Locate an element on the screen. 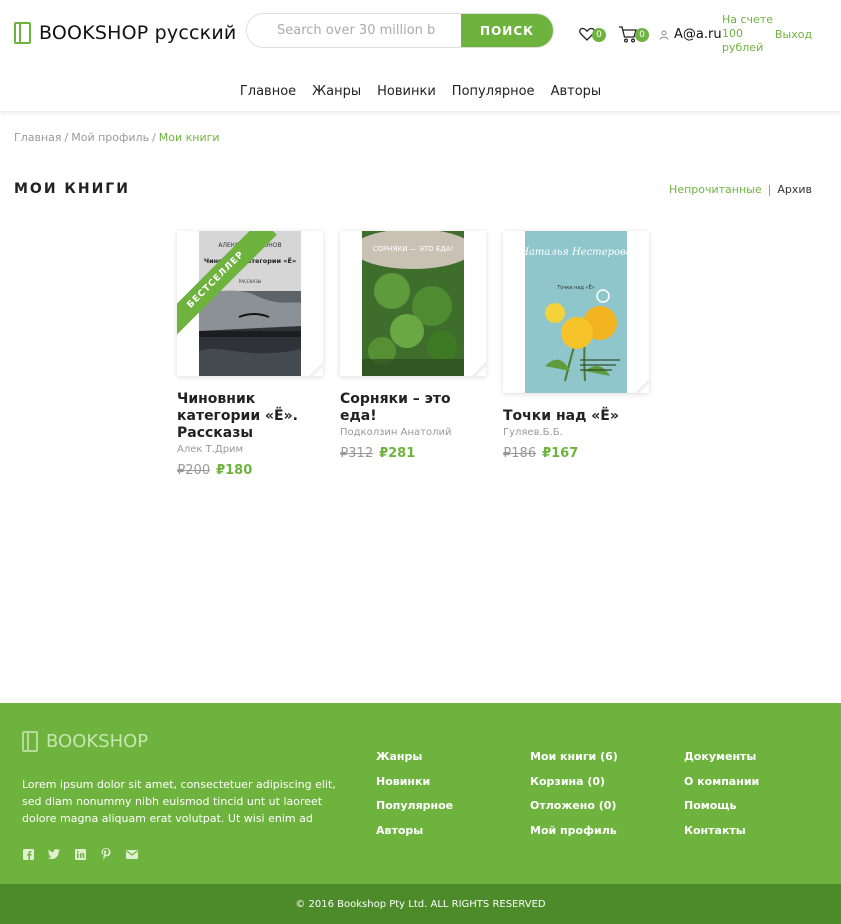 The image size is (841, 924). breadcrumb-current: Мои книги is located at coordinates (189, 137).